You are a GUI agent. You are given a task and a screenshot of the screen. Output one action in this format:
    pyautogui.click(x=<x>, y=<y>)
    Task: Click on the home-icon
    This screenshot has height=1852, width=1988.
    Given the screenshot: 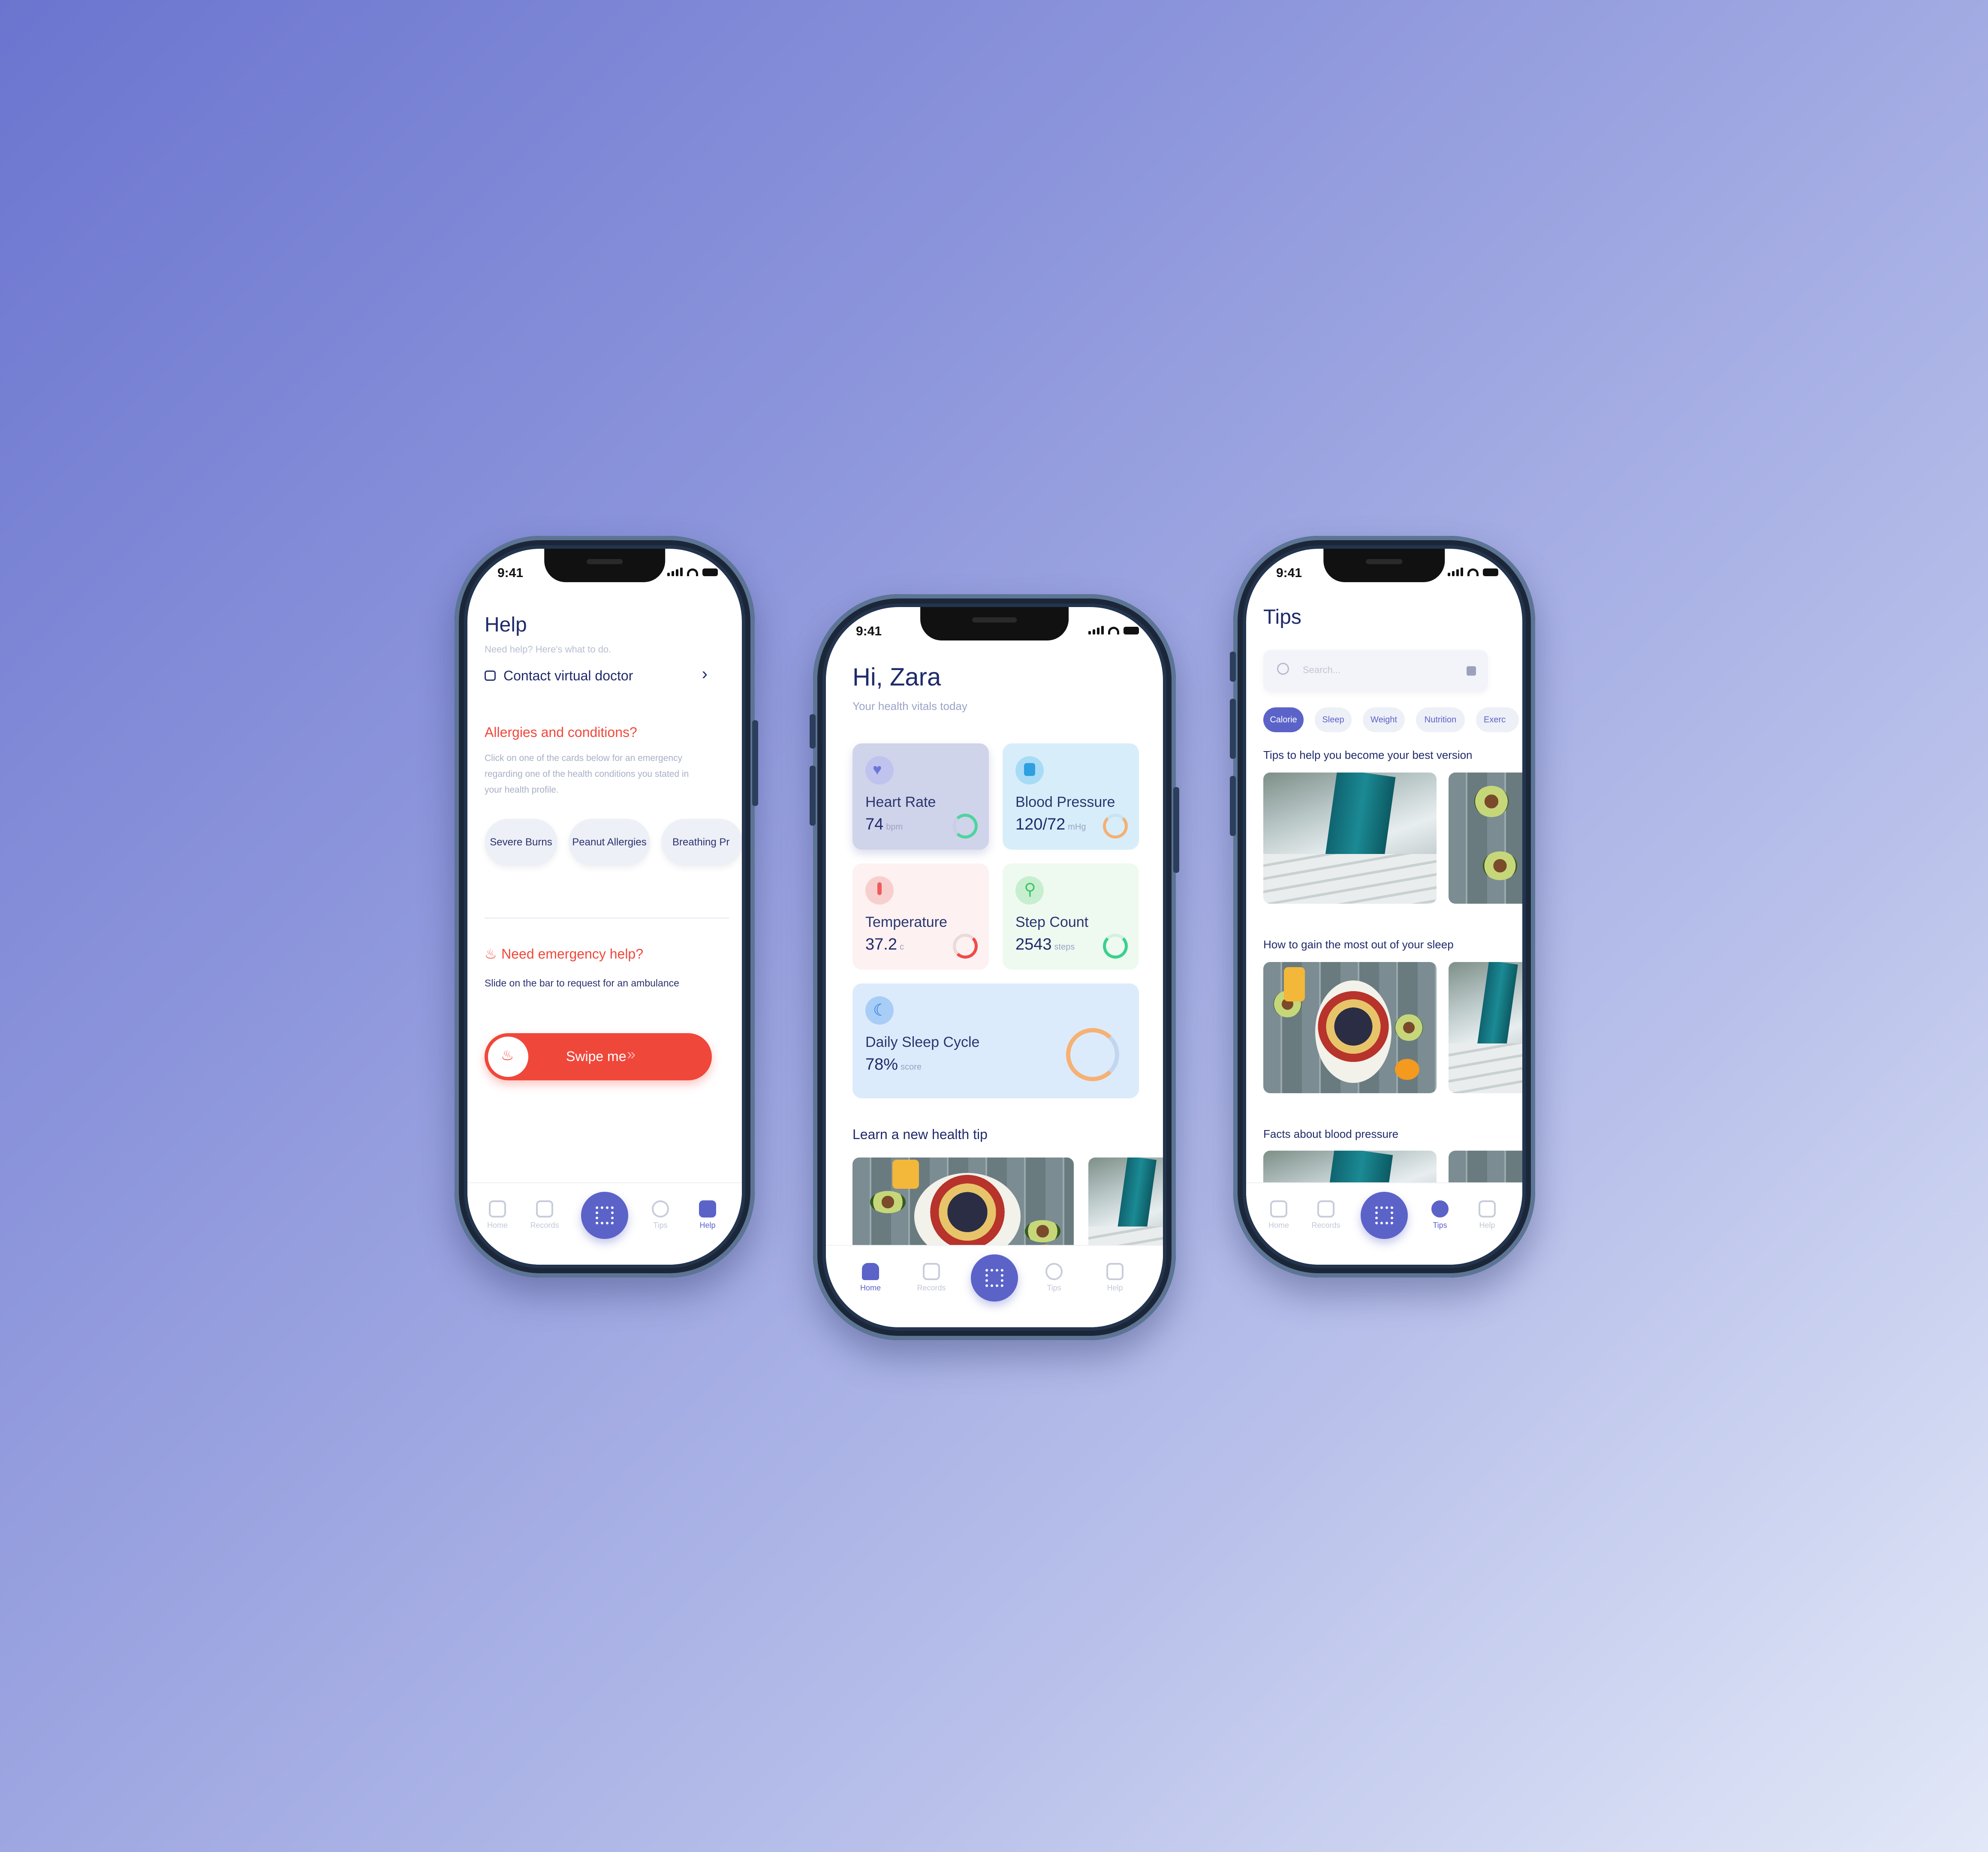 What is the action you would take?
    pyautogui.click(x=1278, y=1209)
    